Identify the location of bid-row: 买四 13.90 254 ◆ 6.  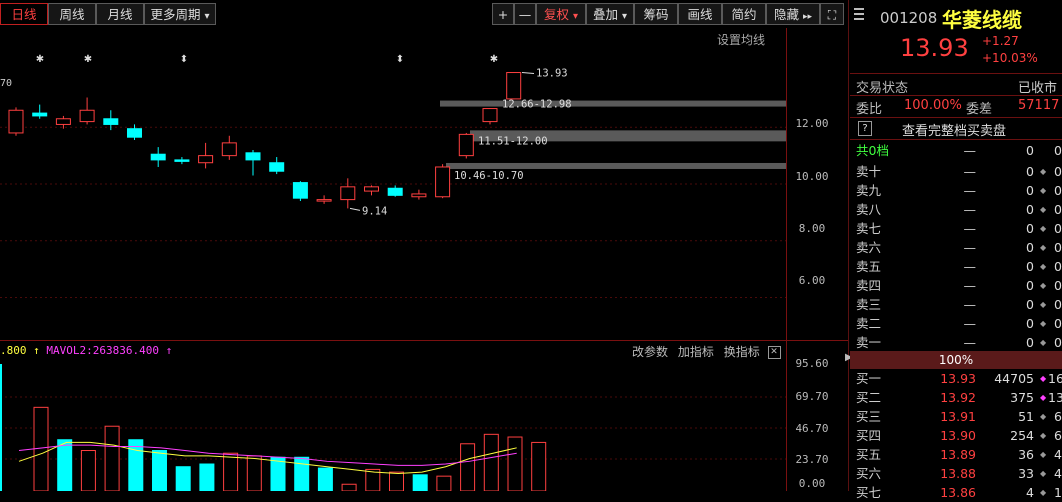
(956, 435).